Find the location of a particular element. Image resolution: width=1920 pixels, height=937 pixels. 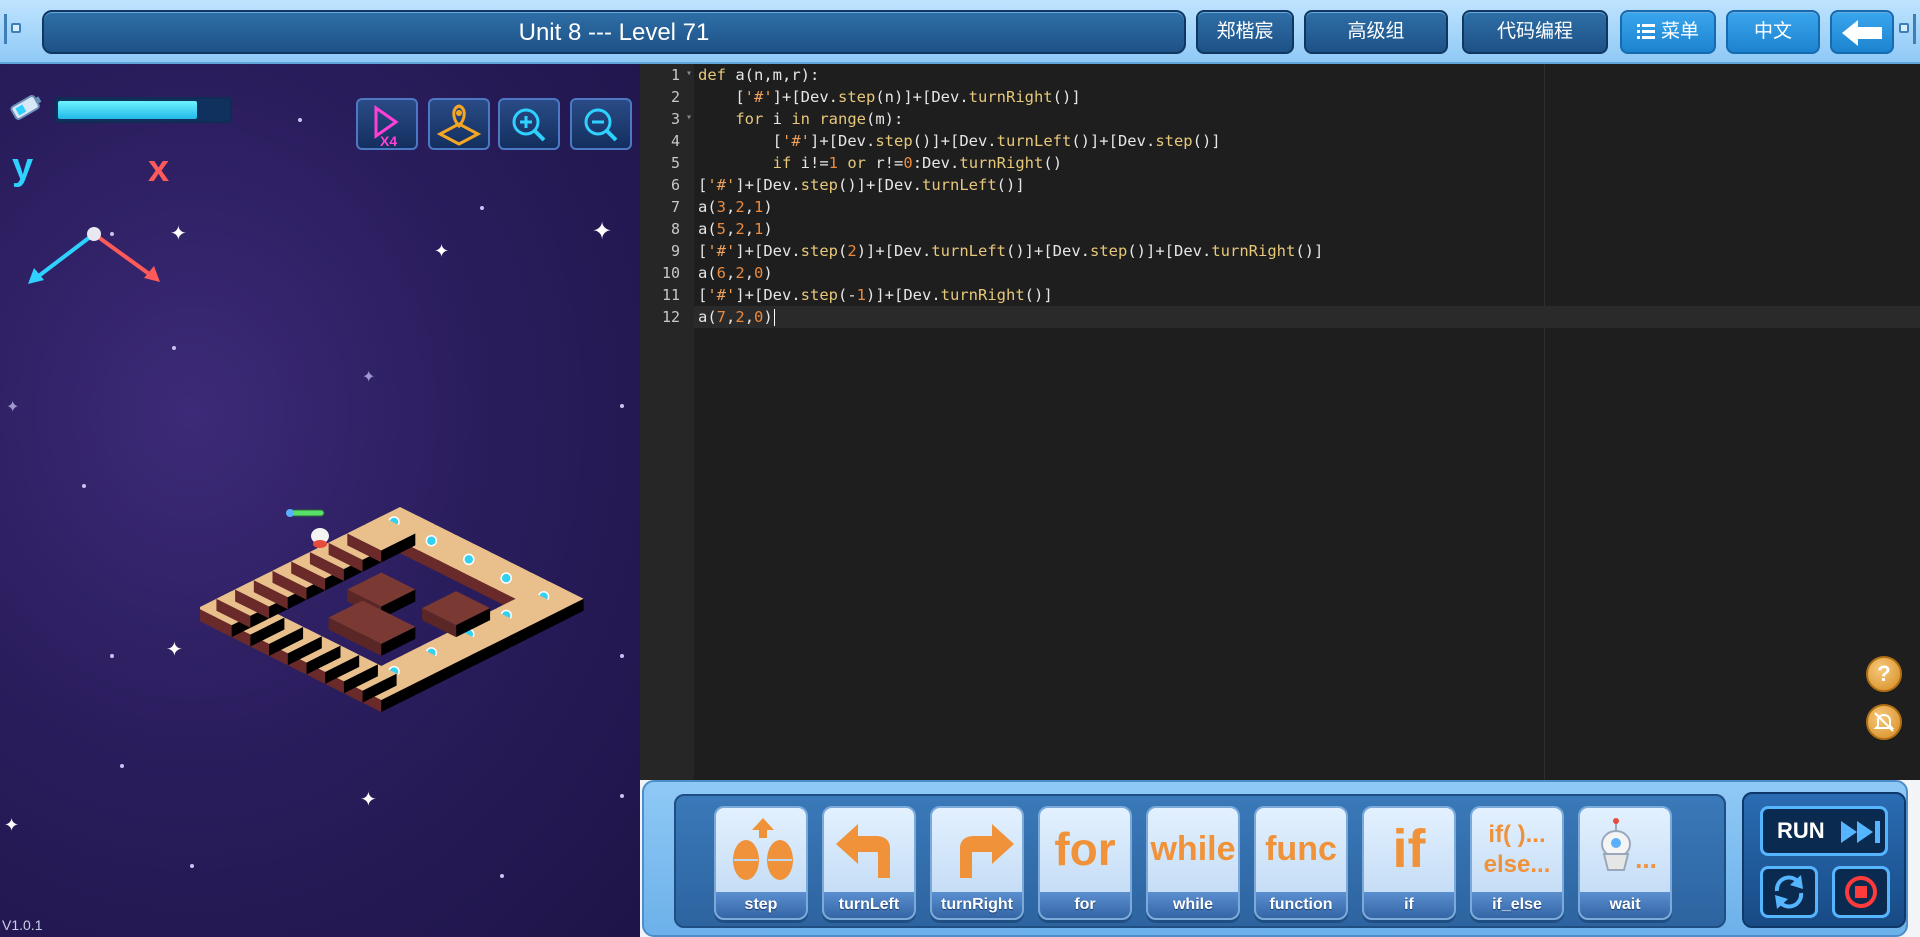

list-icon is located at coordinates (1645, 31).